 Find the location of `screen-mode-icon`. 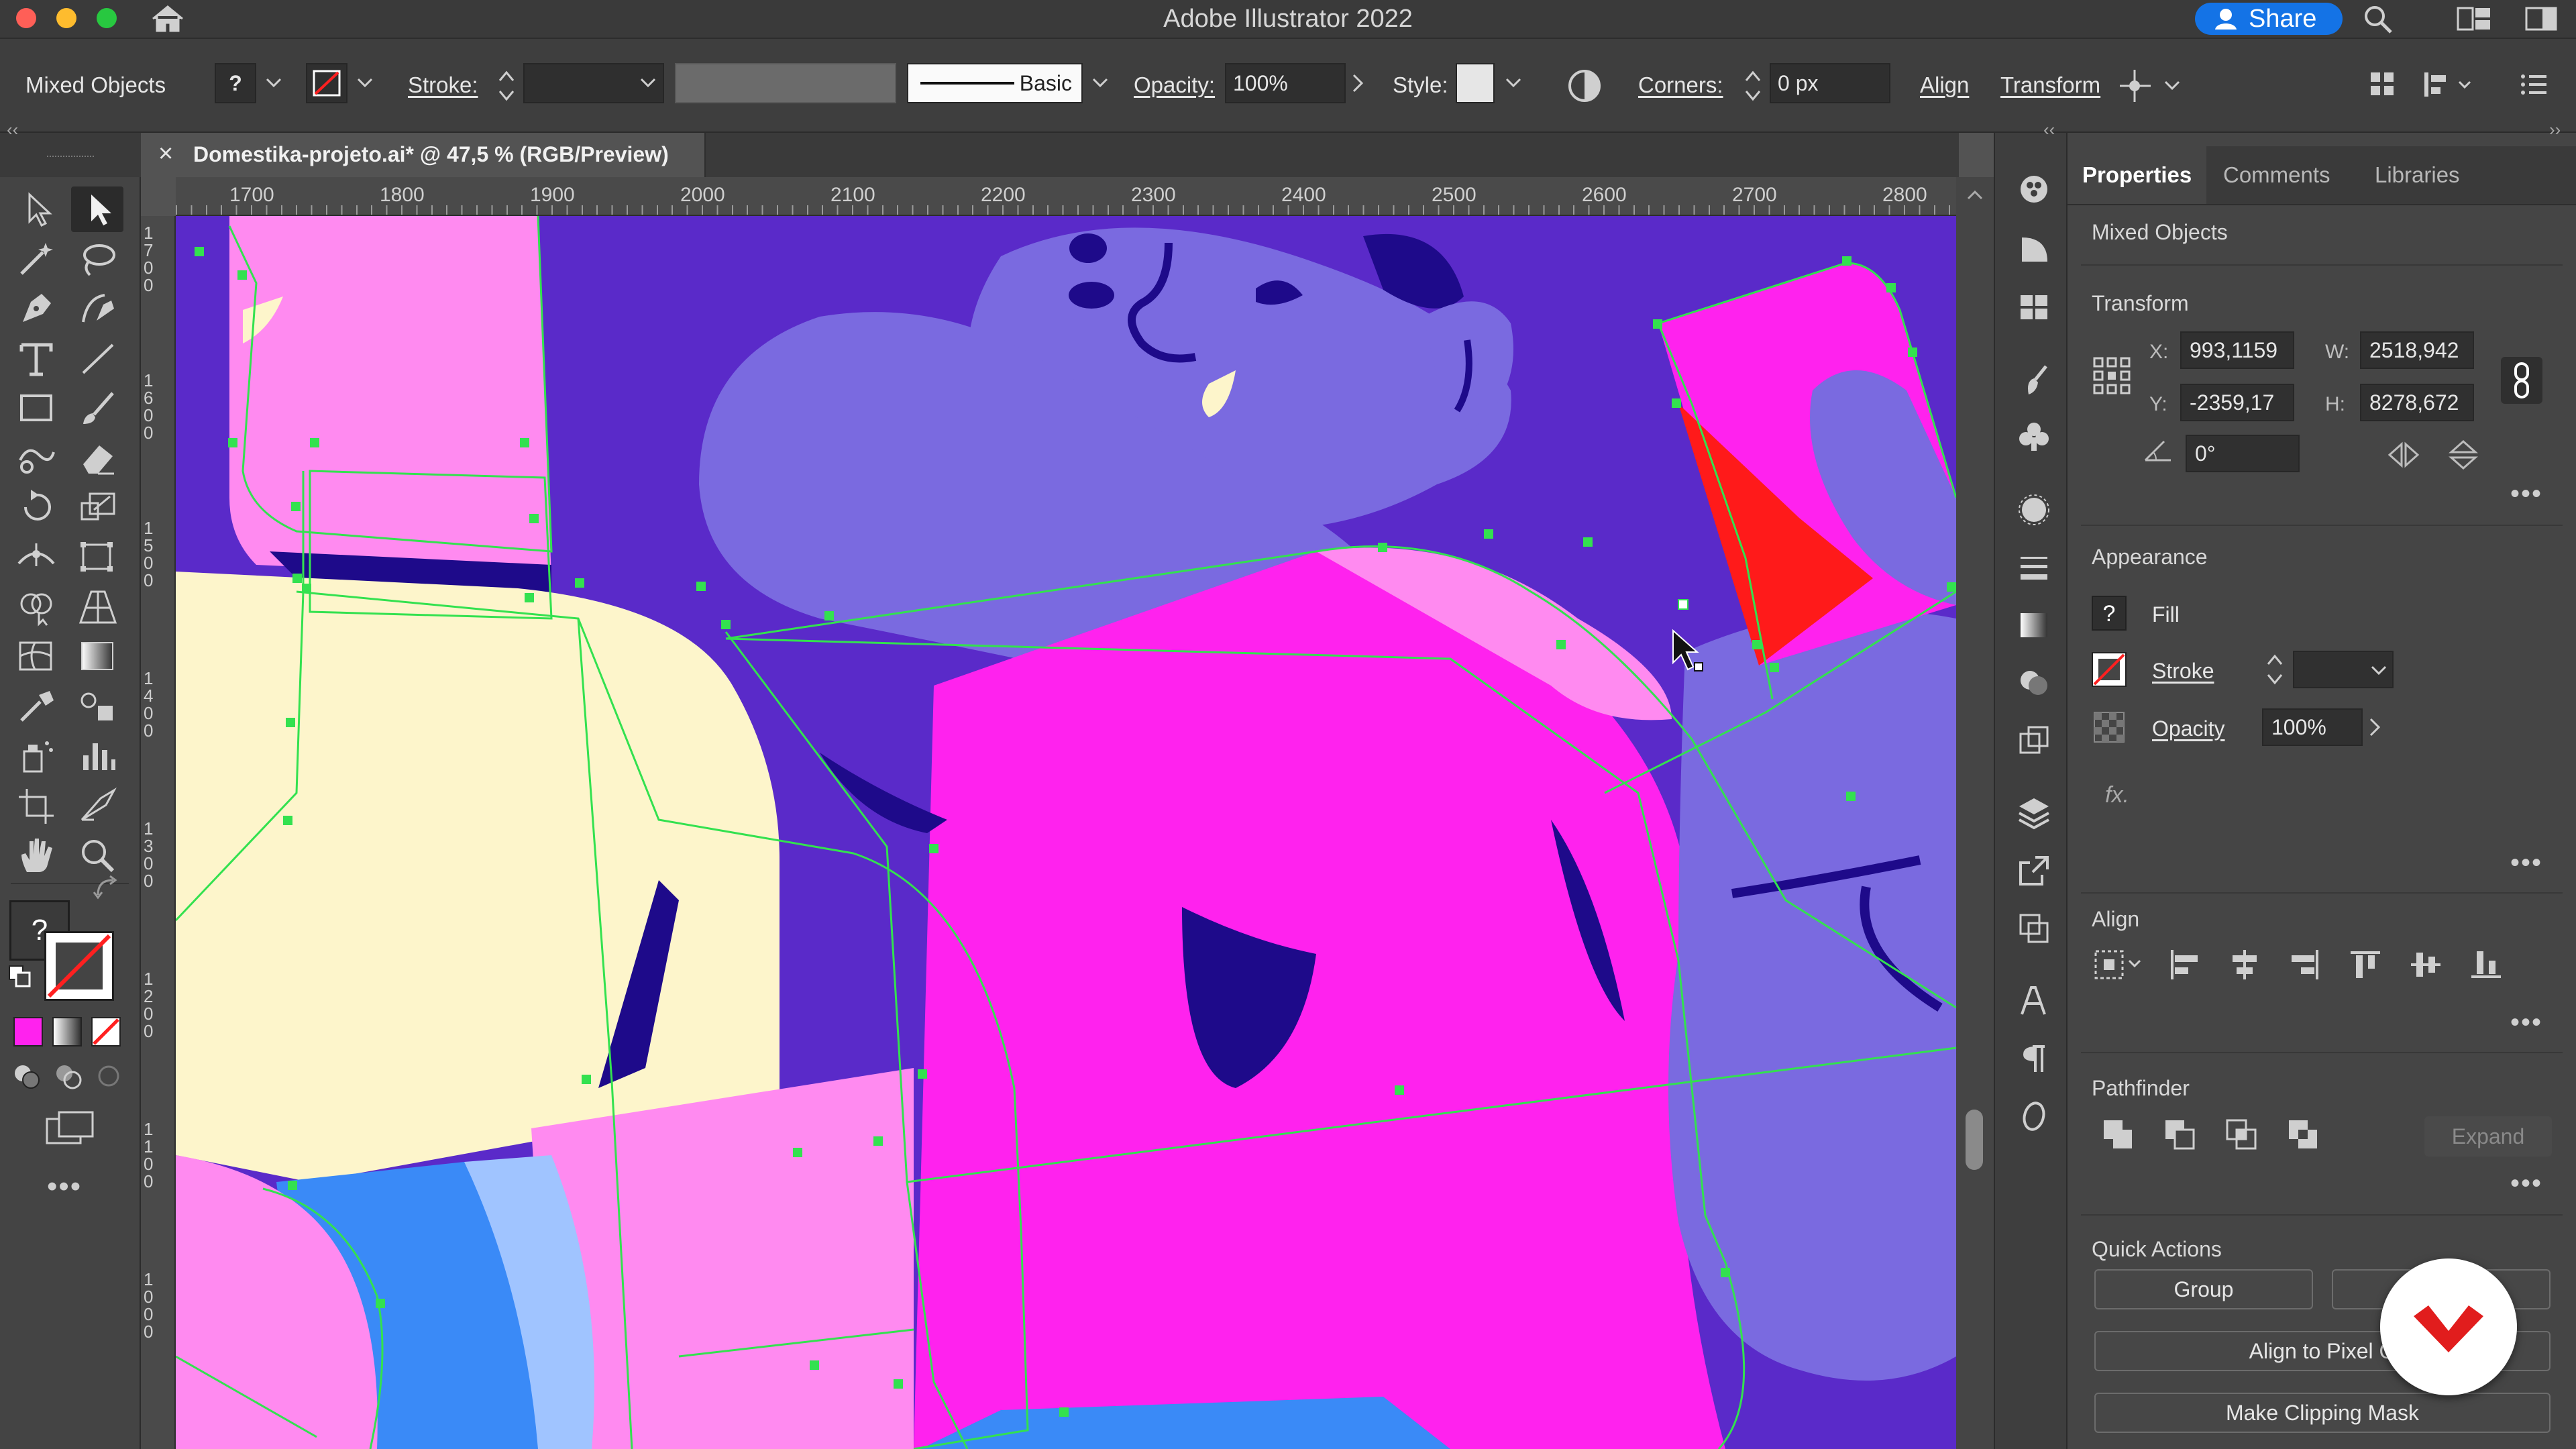

screen-mode-icon is located at coordinates (69, 1128).